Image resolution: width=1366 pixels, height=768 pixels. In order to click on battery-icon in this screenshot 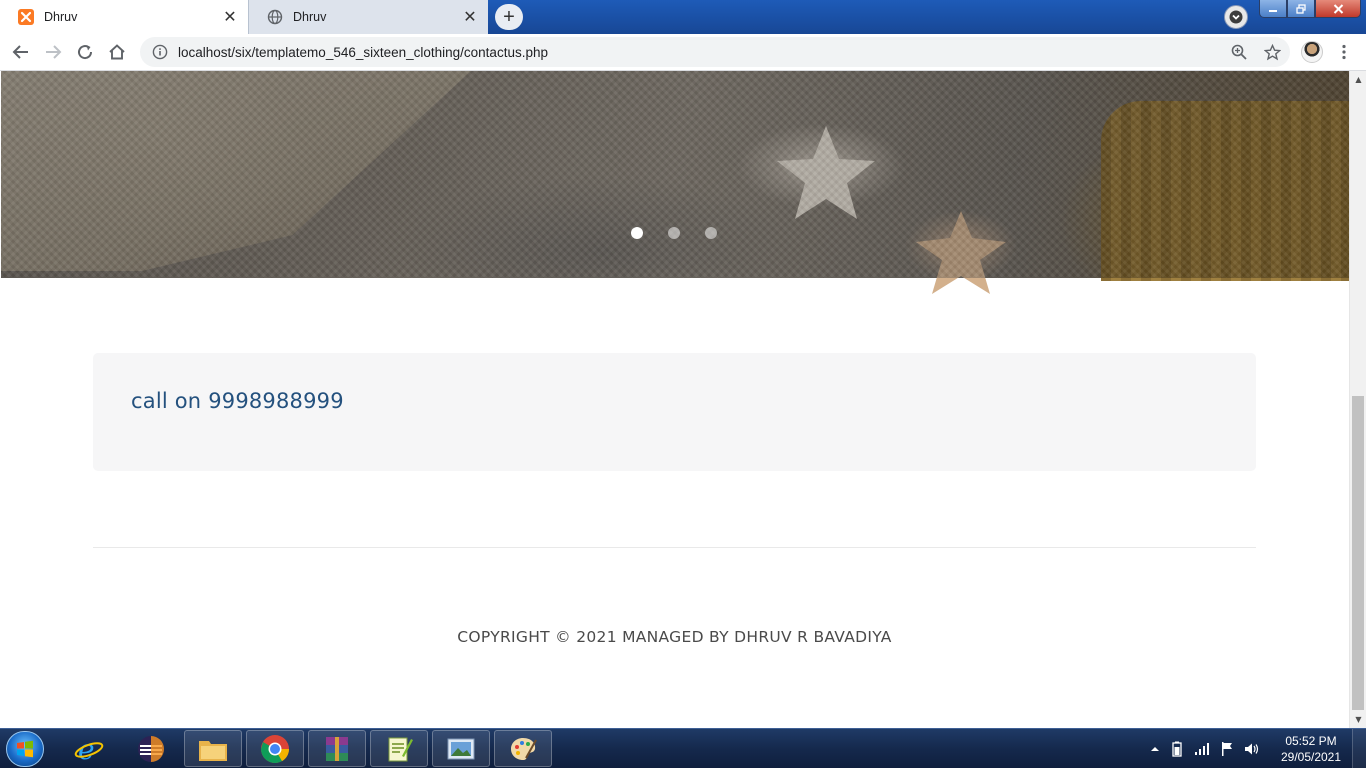, I will do `click(1177, 749)`.